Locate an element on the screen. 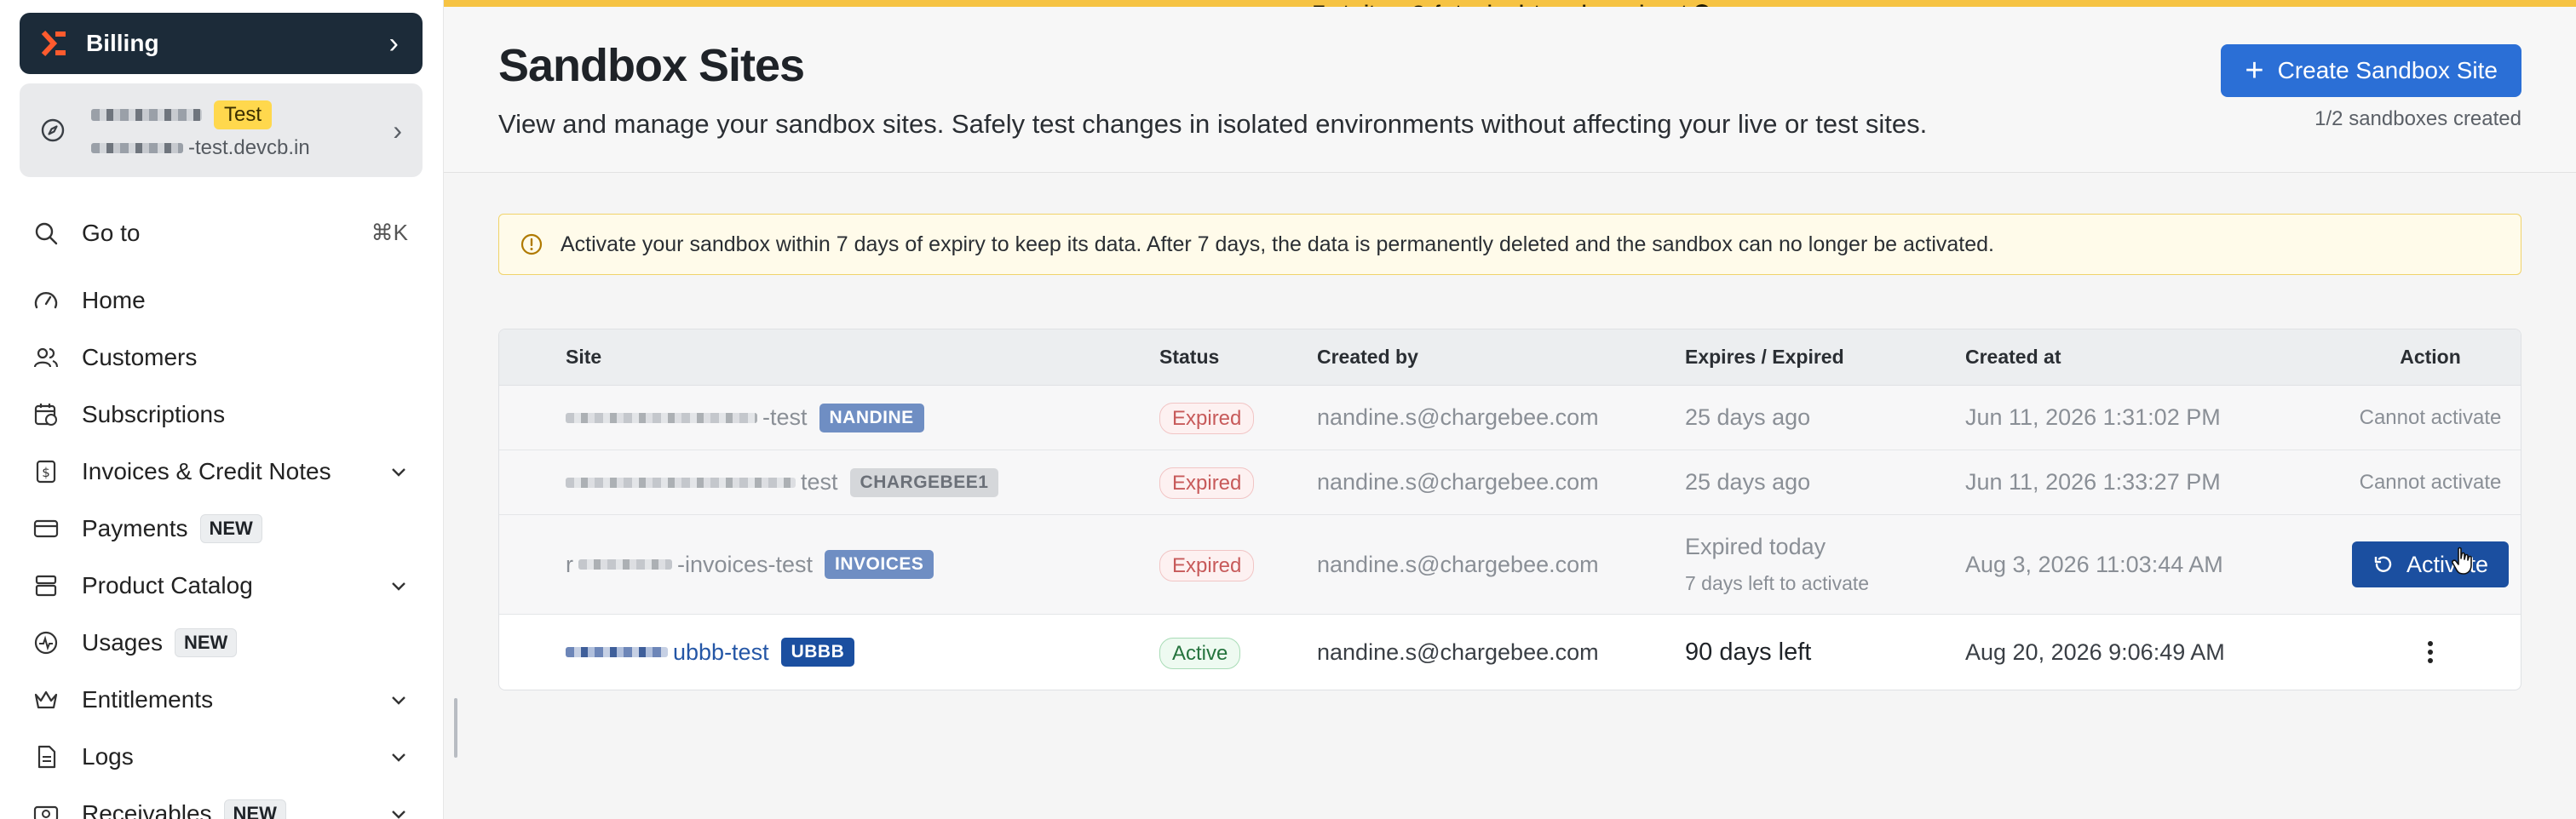 The width and height of the screenshot is (2576, 819). goto-shortcut: ⌘K is located at coordinates (389, 233).